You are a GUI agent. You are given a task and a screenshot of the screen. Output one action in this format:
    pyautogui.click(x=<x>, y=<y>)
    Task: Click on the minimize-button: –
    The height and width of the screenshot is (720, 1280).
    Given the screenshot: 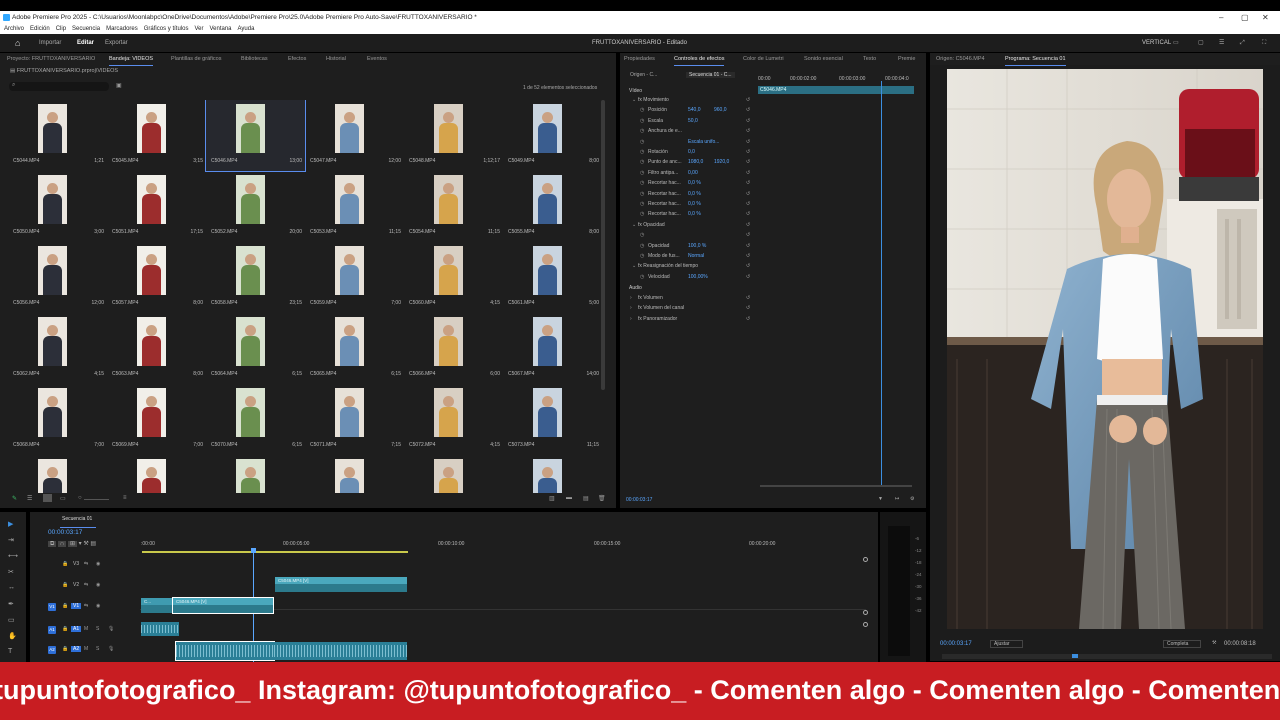 What is the action you would take?
    pyautogui.click(x=1221, y=17)
    